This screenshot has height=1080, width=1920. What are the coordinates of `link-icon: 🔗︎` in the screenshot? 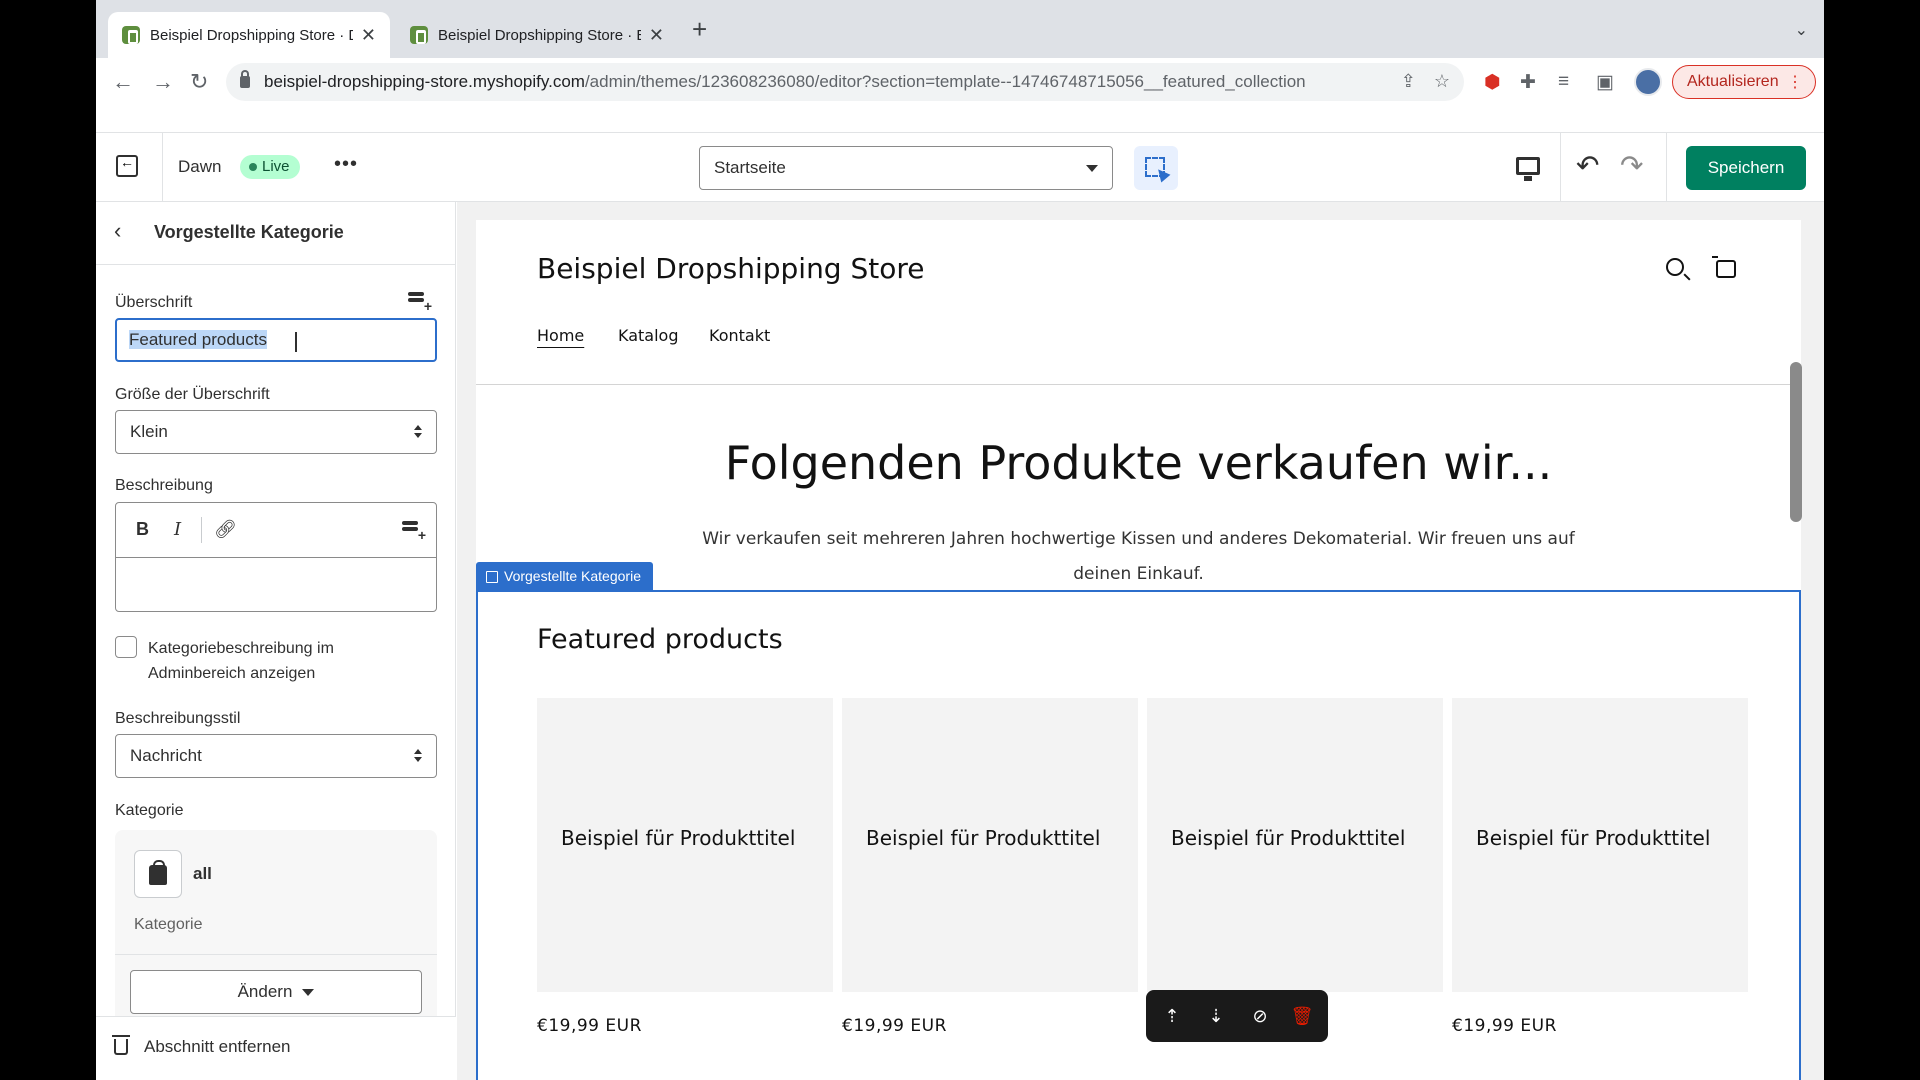 It's located at (225, 529).